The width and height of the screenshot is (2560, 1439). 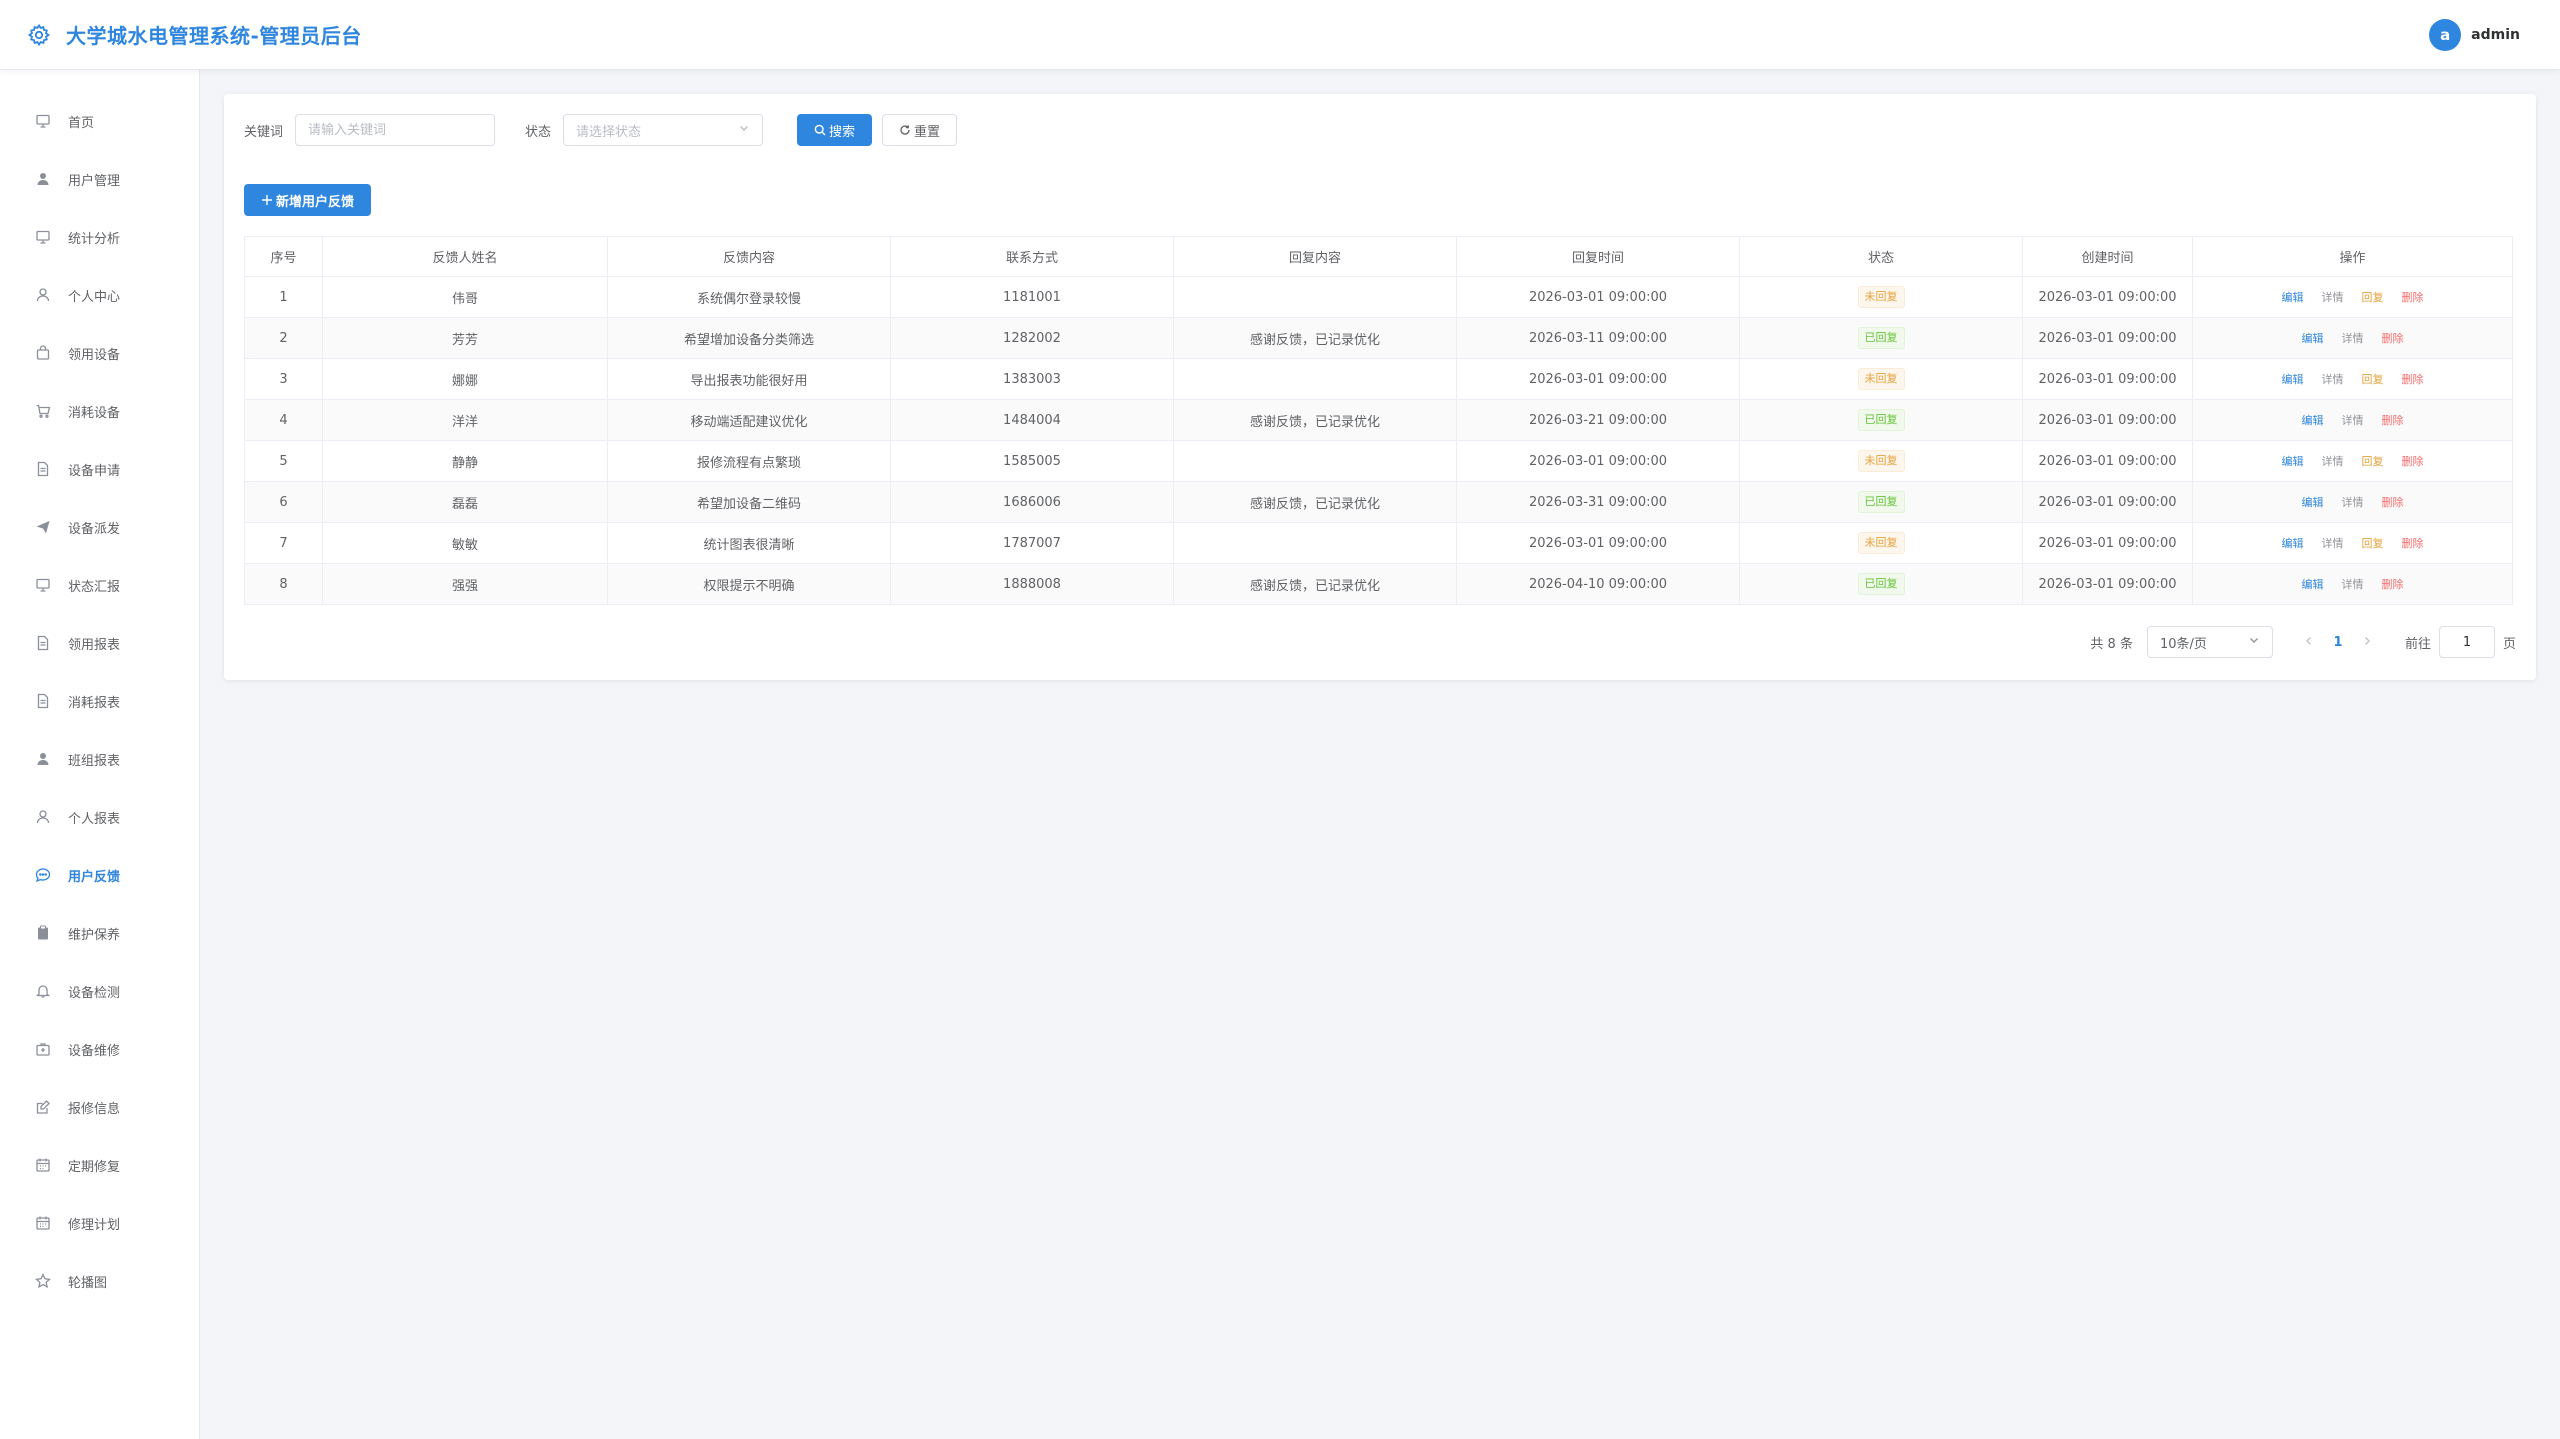 What do you see at coordinates (465, 584) in the screenshot?
I see `cell-name: 强强` at bounding box center [465, 584].